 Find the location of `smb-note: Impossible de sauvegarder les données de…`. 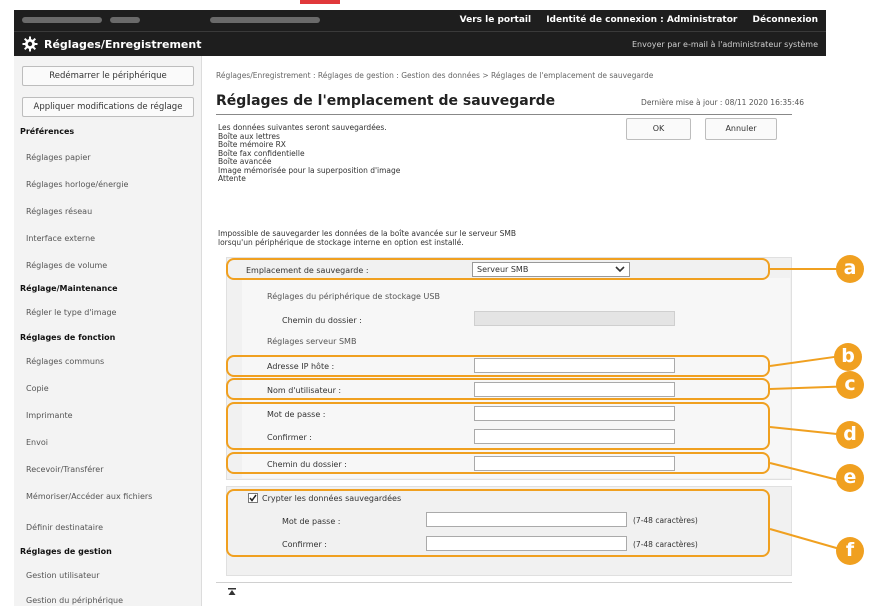

smb-note: Impossible de sauvegarder les données de… is located at coordinates (367, 238).